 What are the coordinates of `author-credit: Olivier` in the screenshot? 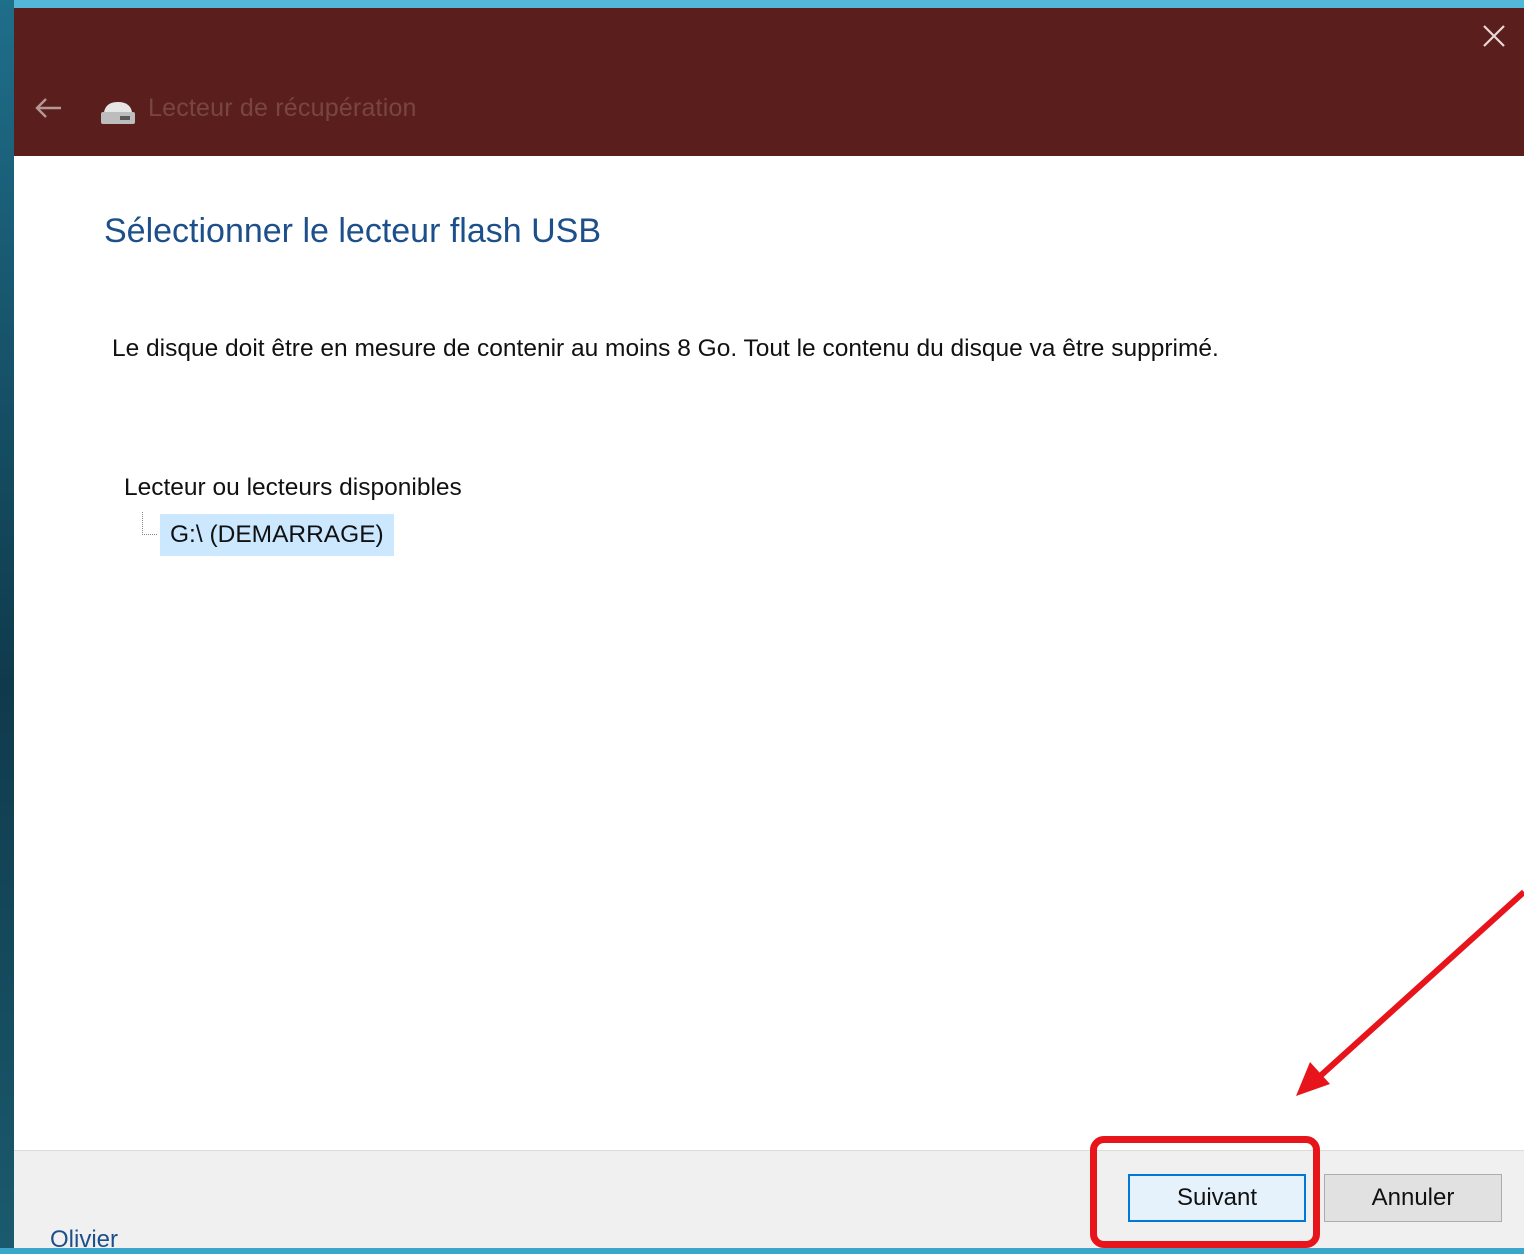 It's located at (84, 1239).